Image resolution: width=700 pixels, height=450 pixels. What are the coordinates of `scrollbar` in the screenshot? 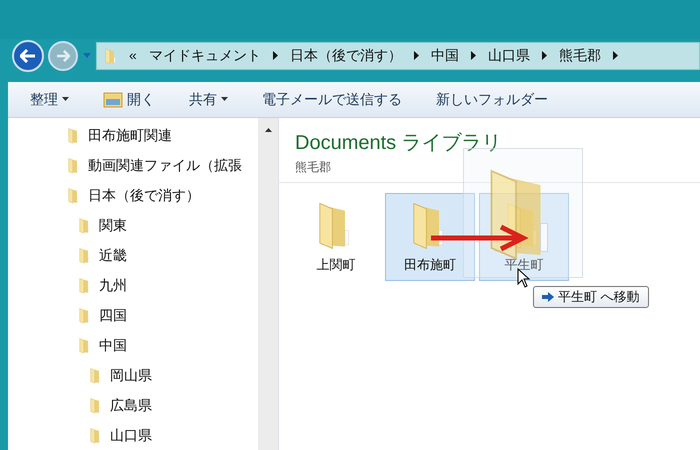 It's located at (268, 284).